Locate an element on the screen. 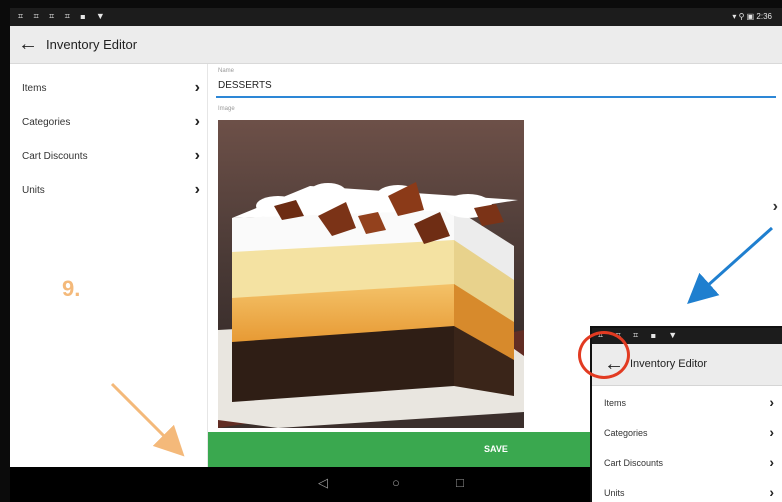 Image resolution: width=782 pixels, height=502 pixels. sidebar-item-units: Units › is located at coordinates (109, 193).